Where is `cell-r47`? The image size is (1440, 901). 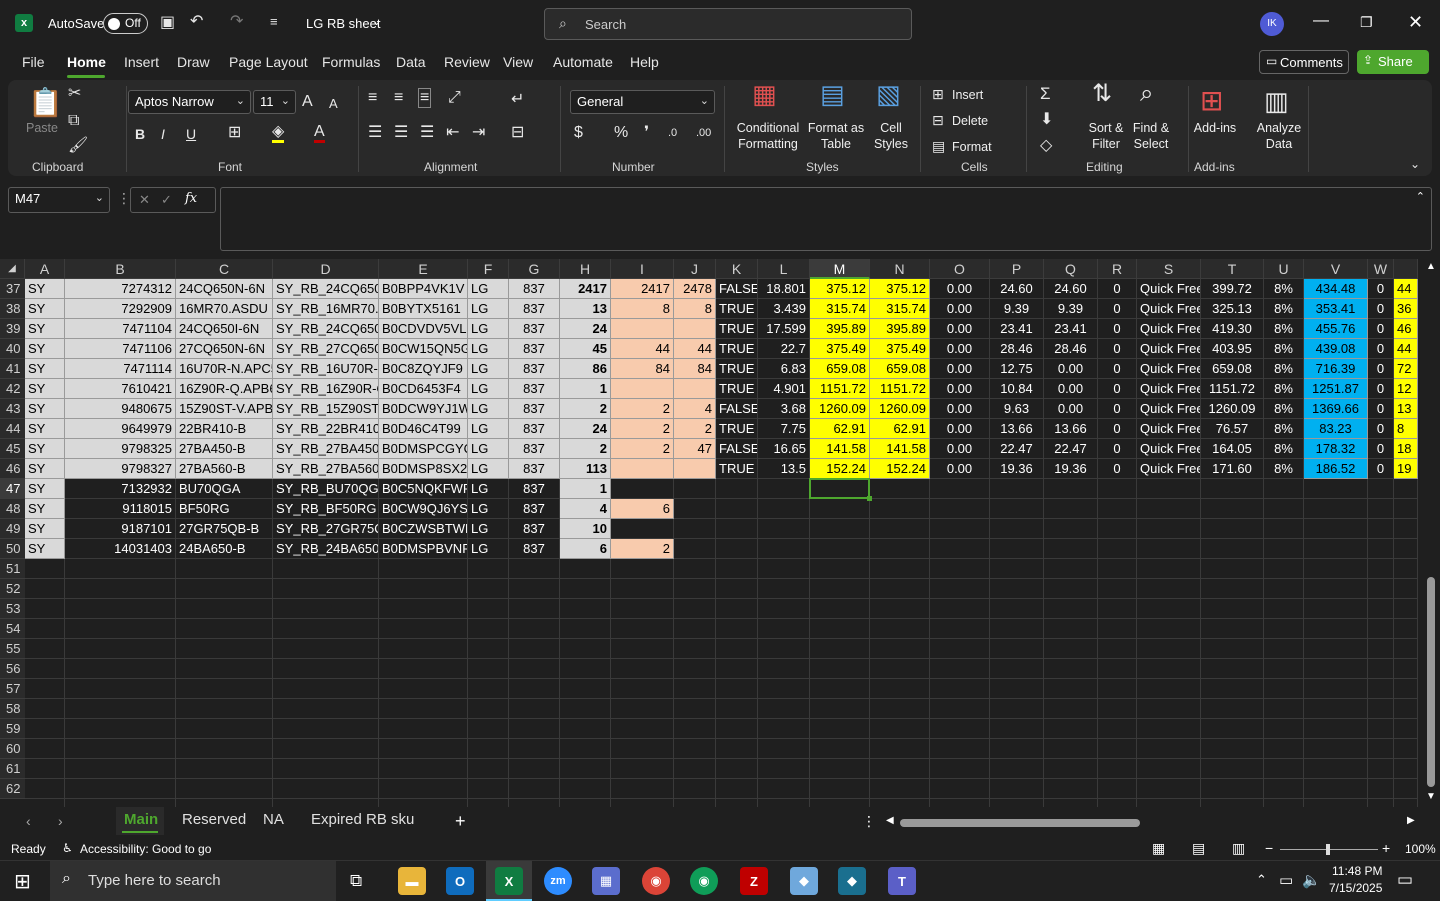
cell-r47 is located at coordinates (1117, 489).